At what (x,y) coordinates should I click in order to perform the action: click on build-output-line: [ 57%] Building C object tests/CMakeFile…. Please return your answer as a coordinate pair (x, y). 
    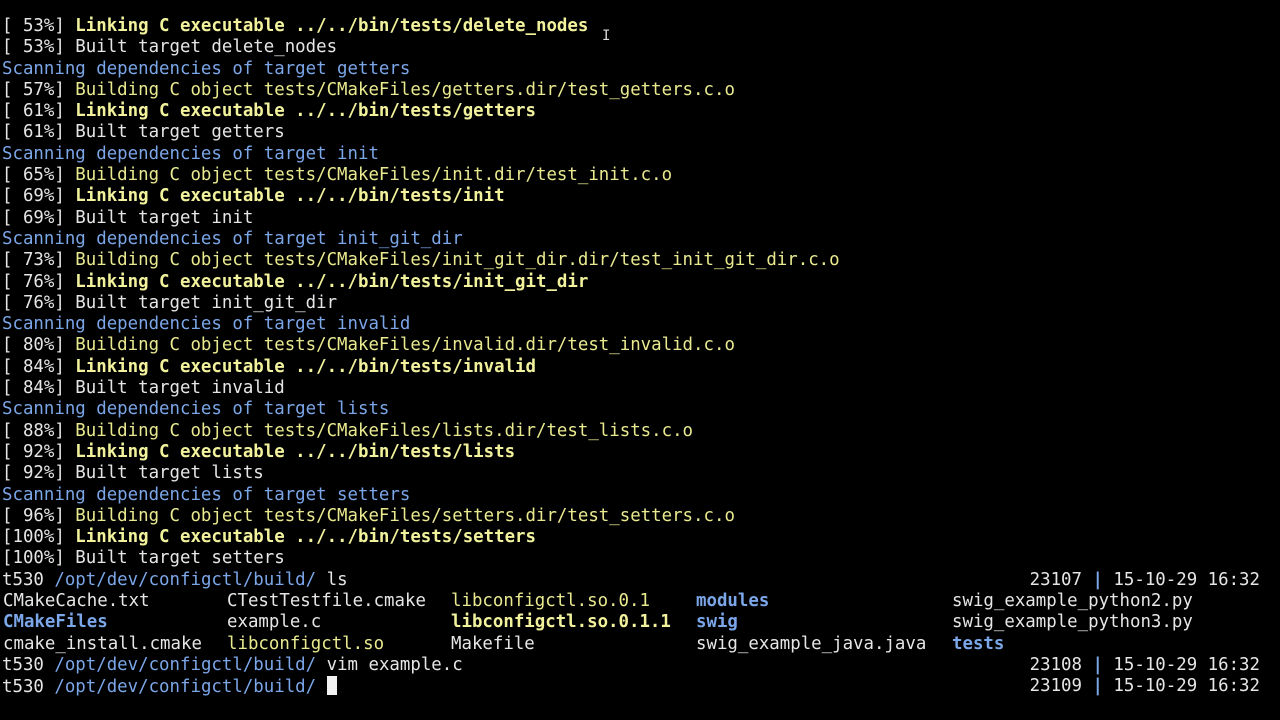
    Looking at the image, I should click on (640, 90).